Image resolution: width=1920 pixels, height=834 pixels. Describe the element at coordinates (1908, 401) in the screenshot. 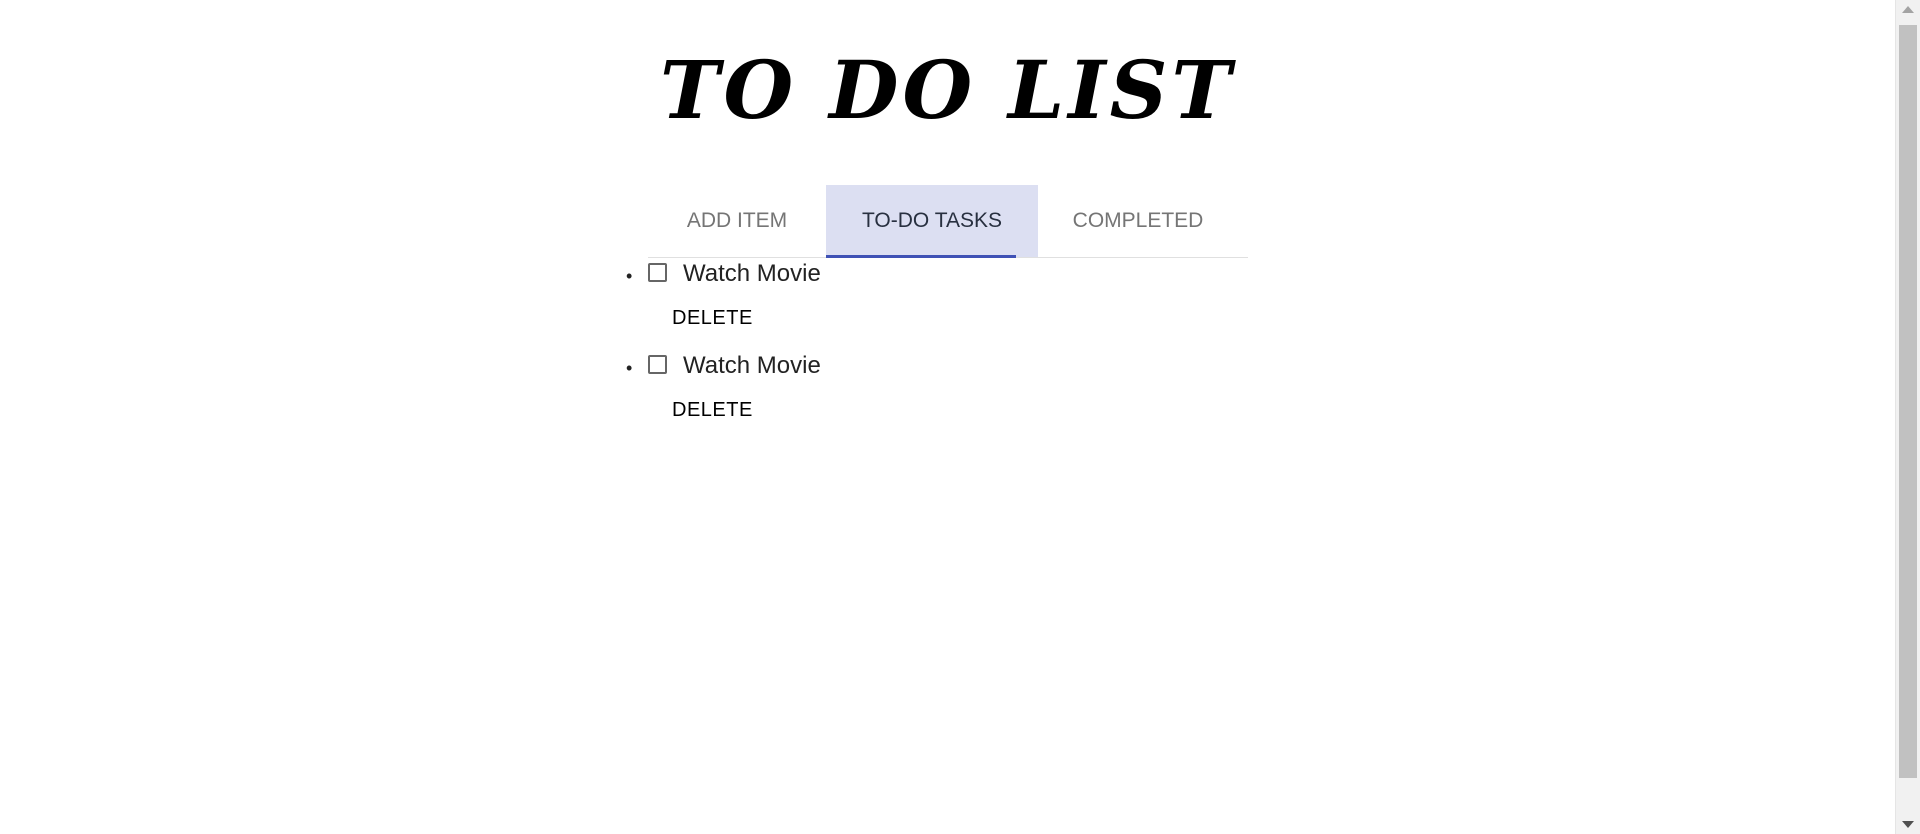

I see `scroll-thumb` at that location.